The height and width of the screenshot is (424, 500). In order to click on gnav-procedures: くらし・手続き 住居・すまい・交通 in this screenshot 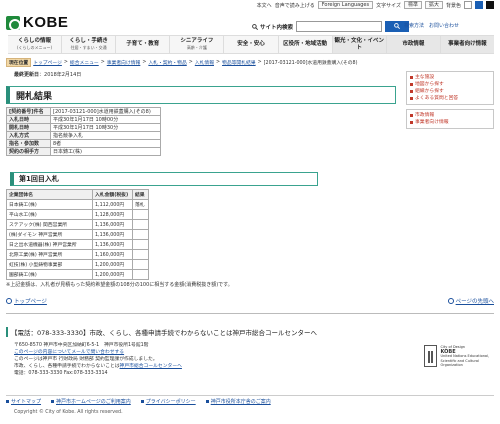, I will do `click(89, 44)`.